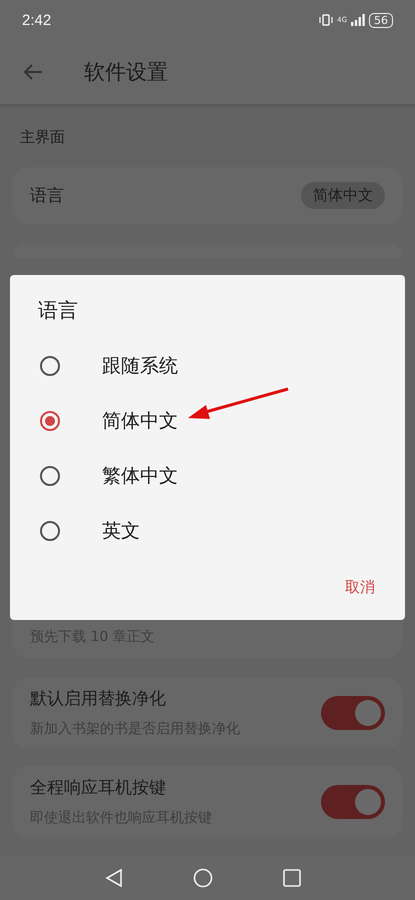 The image size is (415, 900). Describe the element at coordinates (58, 310) in the screenshot. I see `dialog-title: 语言` at that location.